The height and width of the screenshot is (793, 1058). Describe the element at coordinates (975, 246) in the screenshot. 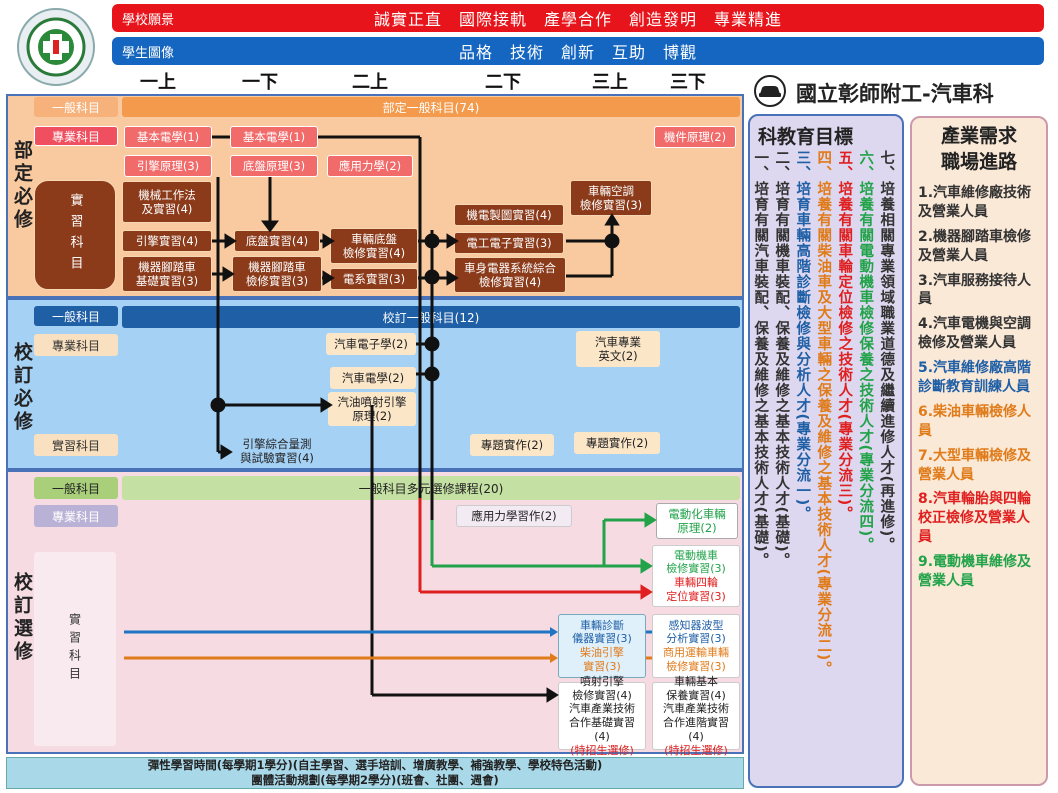

I see `career-item: 2.機器腳踏車檢修及營業人員` at that location.